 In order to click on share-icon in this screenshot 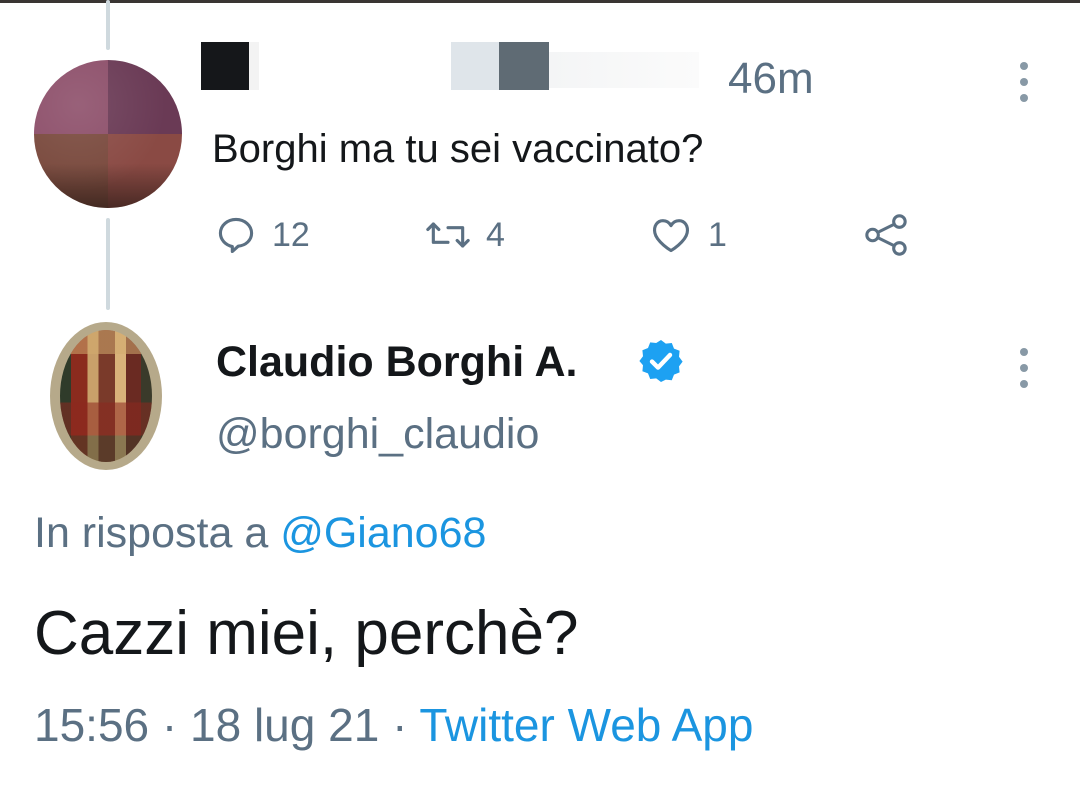, I will do `click(886, 235)`.